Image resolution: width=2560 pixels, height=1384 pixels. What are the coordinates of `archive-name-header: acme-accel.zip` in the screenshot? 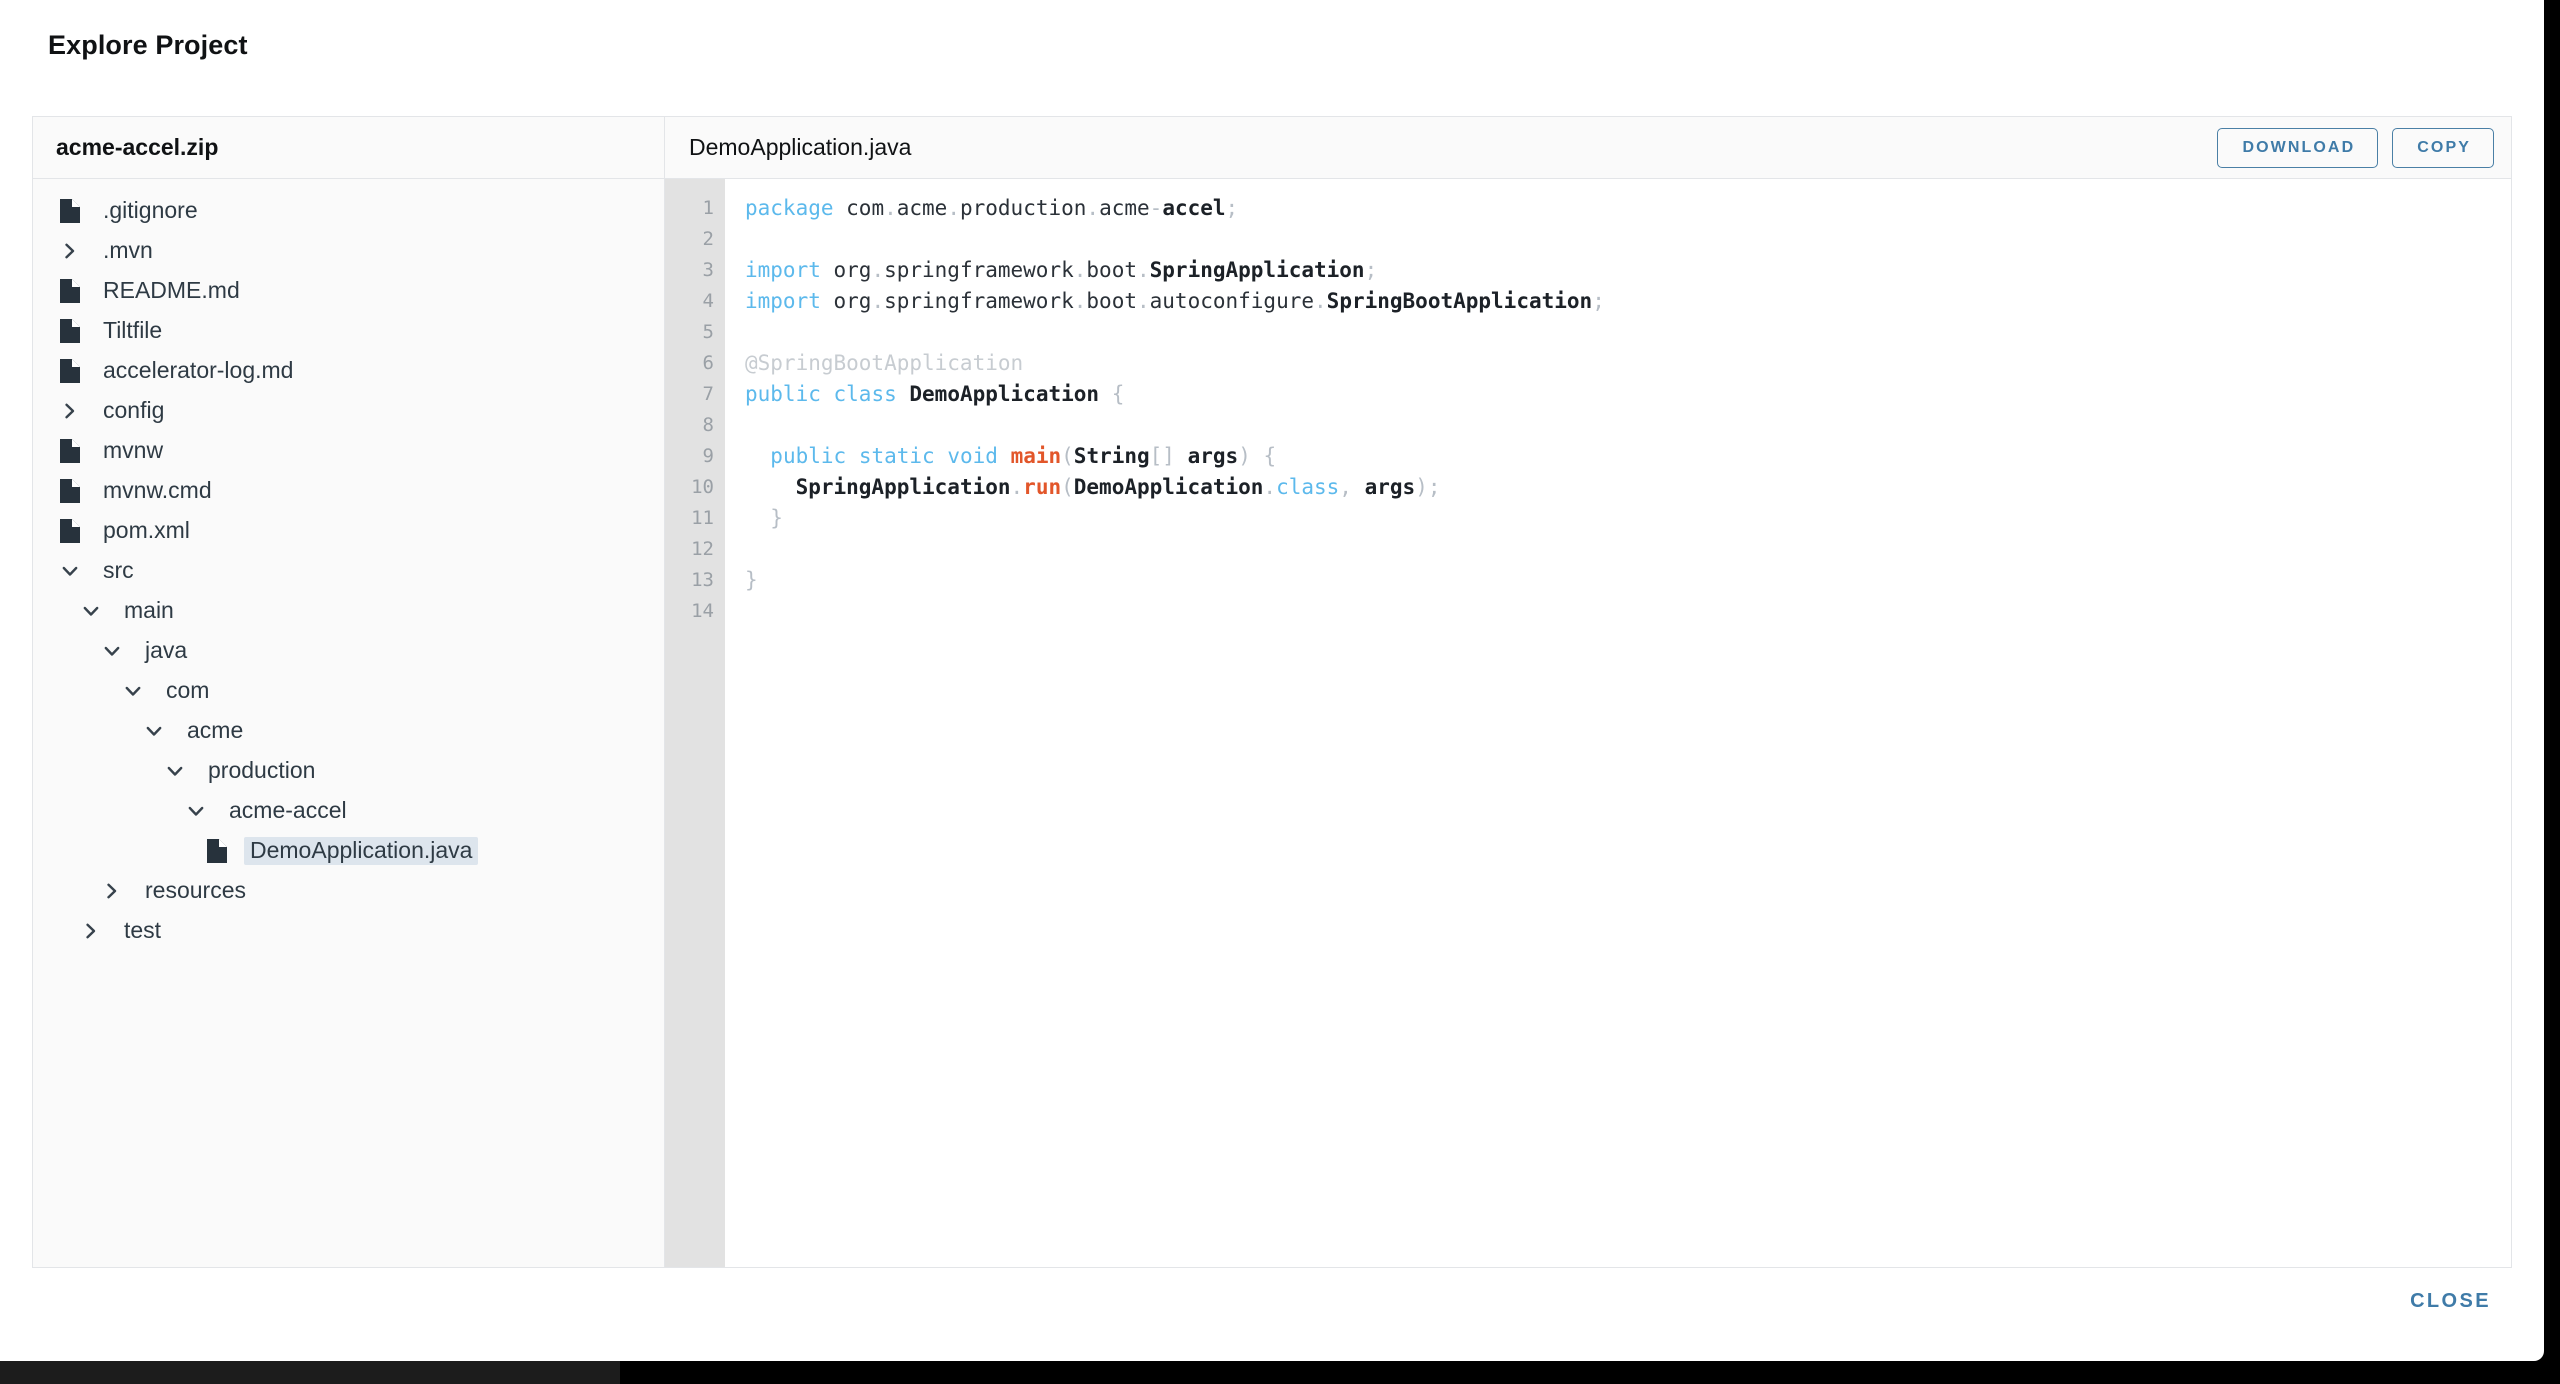 It's located at (348, 148).